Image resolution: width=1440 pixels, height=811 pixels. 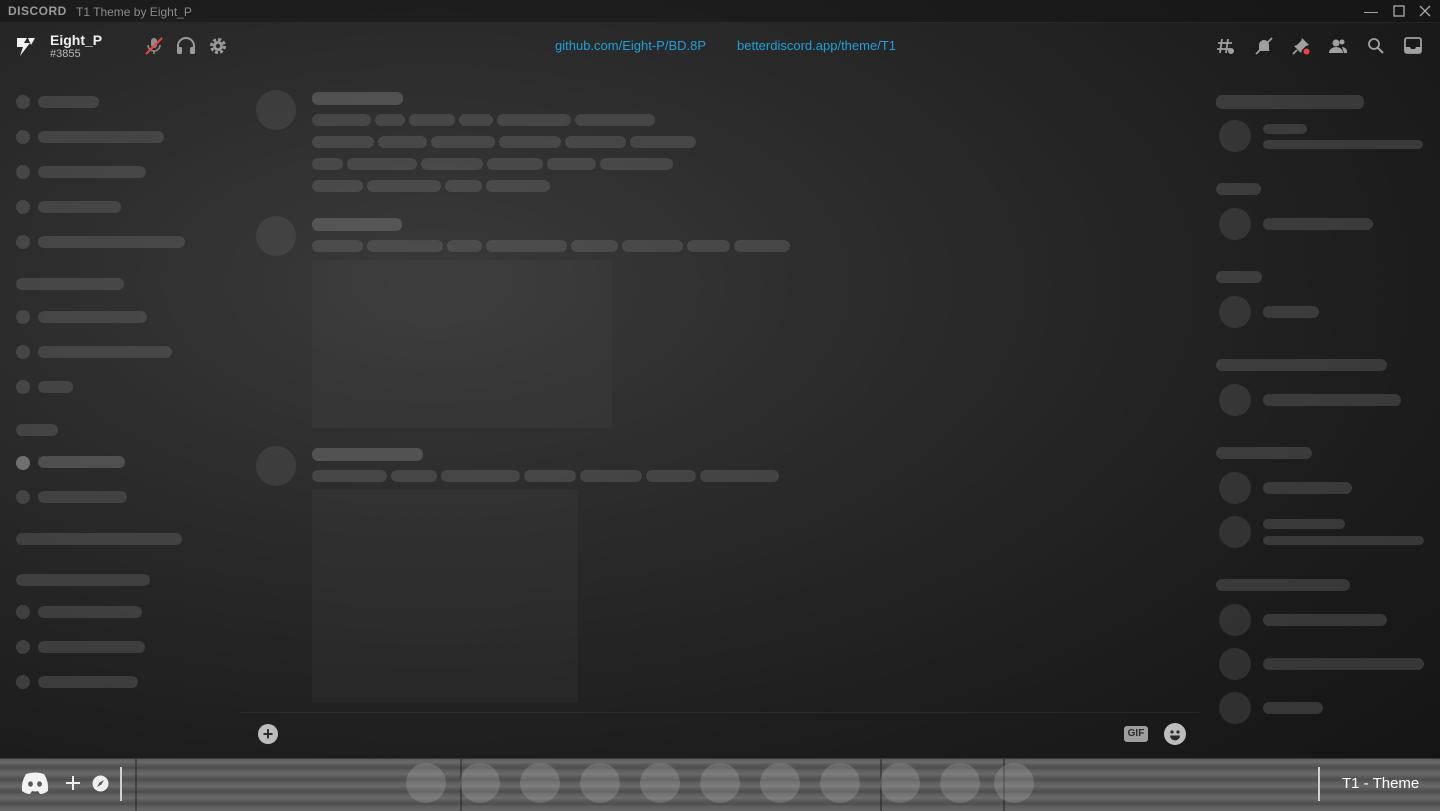 What do you see at coordinates (1381, 783) in the screenshot?
I see `theme-title: T1 - Theme` at bounding box center [1381, 783].